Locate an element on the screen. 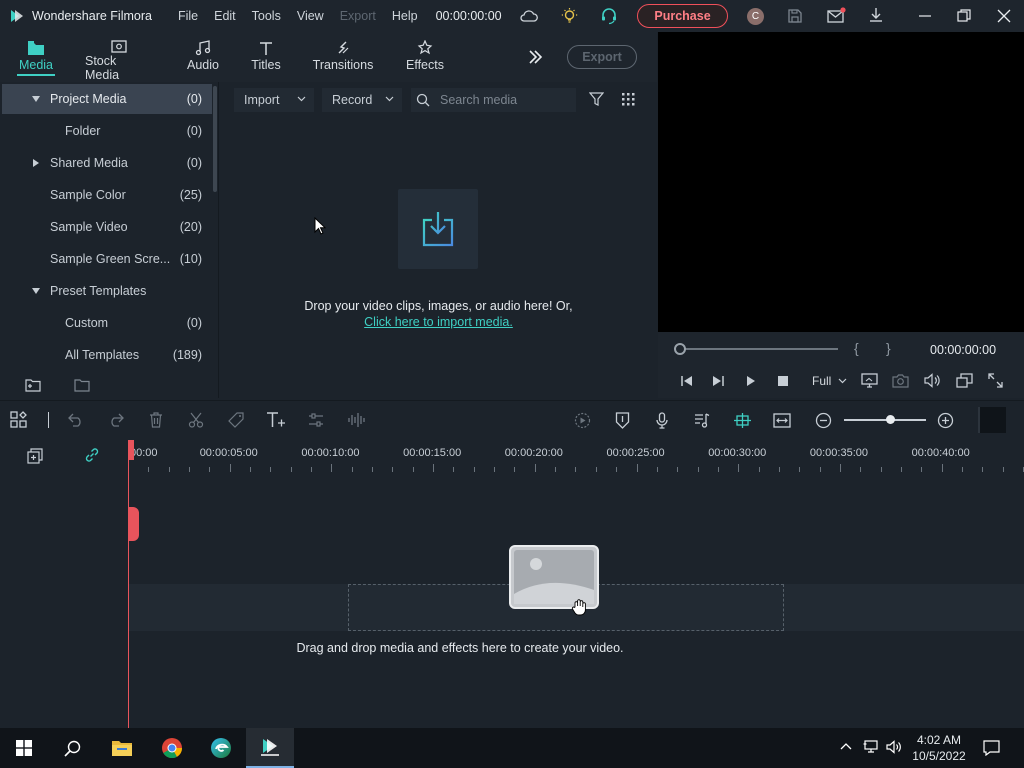  link-icon is located at coordinates (92, 455).